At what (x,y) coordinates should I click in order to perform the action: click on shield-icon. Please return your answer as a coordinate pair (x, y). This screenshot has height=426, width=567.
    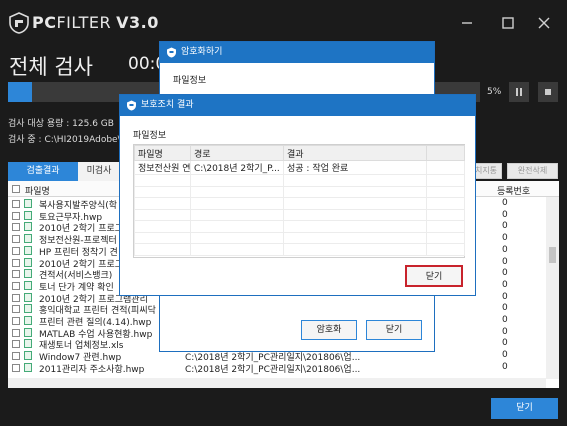
    Looking at the image, I should click on (171, 52).